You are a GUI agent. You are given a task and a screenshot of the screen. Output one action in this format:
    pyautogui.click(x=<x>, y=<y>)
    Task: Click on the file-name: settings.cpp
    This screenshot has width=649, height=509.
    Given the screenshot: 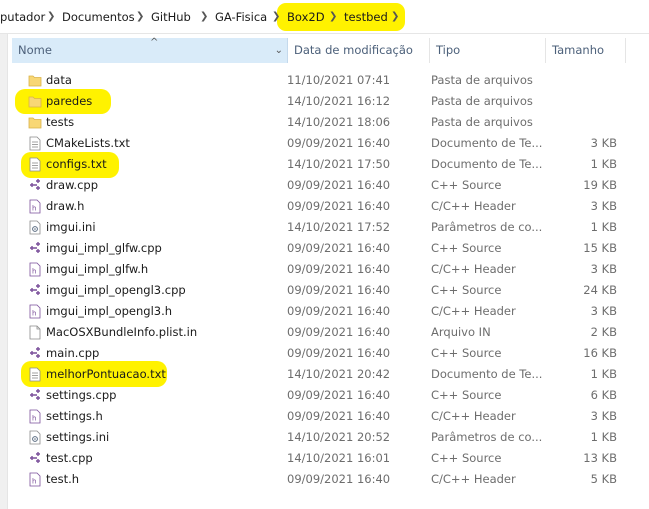 What is the action you would take?
    pyautogui.click(x=81, y=395)
    